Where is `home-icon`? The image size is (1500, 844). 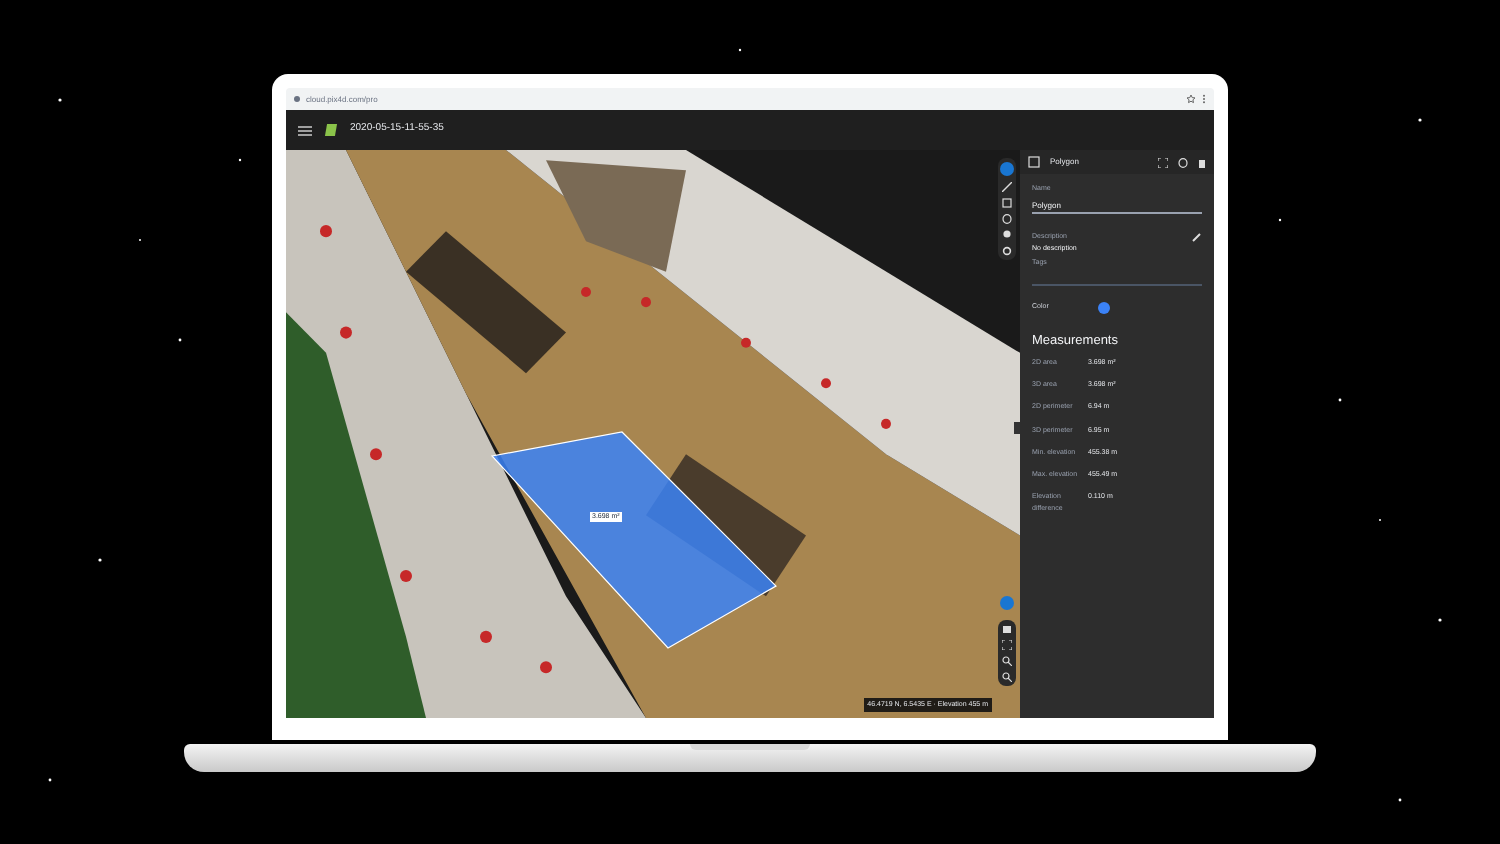 home-icon is located at coordinates (1007, 629).